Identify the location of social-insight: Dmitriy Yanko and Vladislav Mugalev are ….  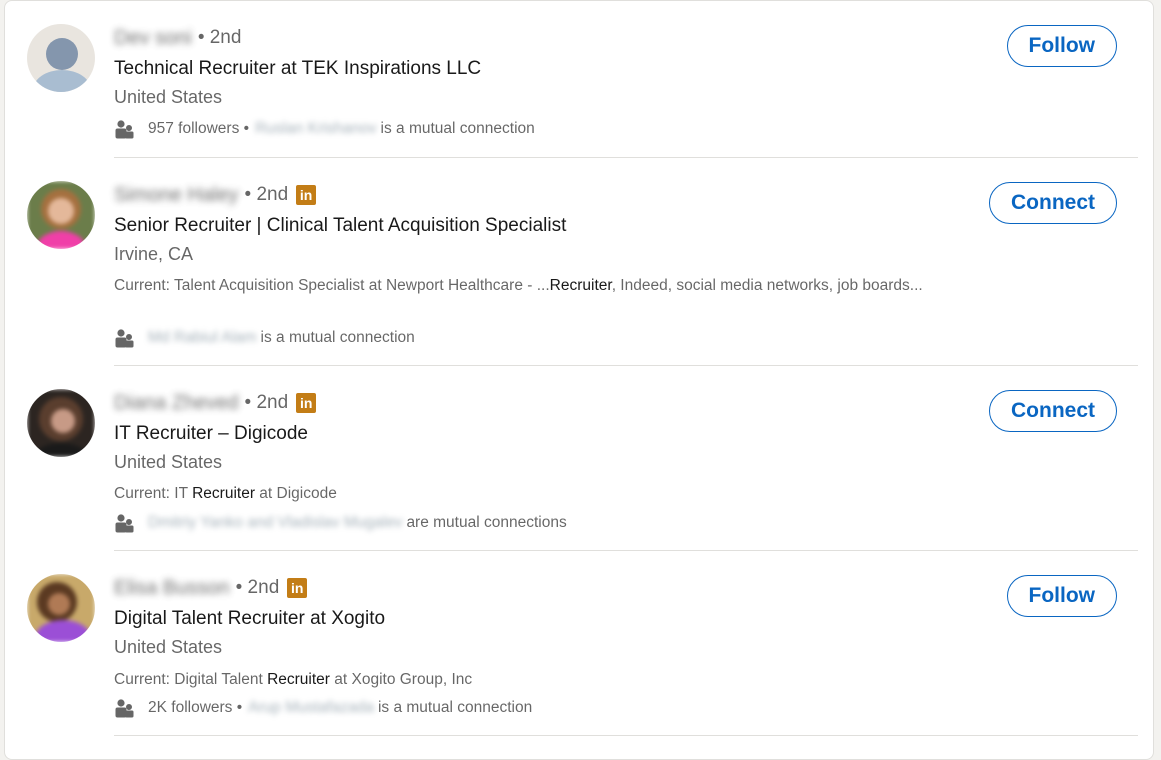
(340, 523).